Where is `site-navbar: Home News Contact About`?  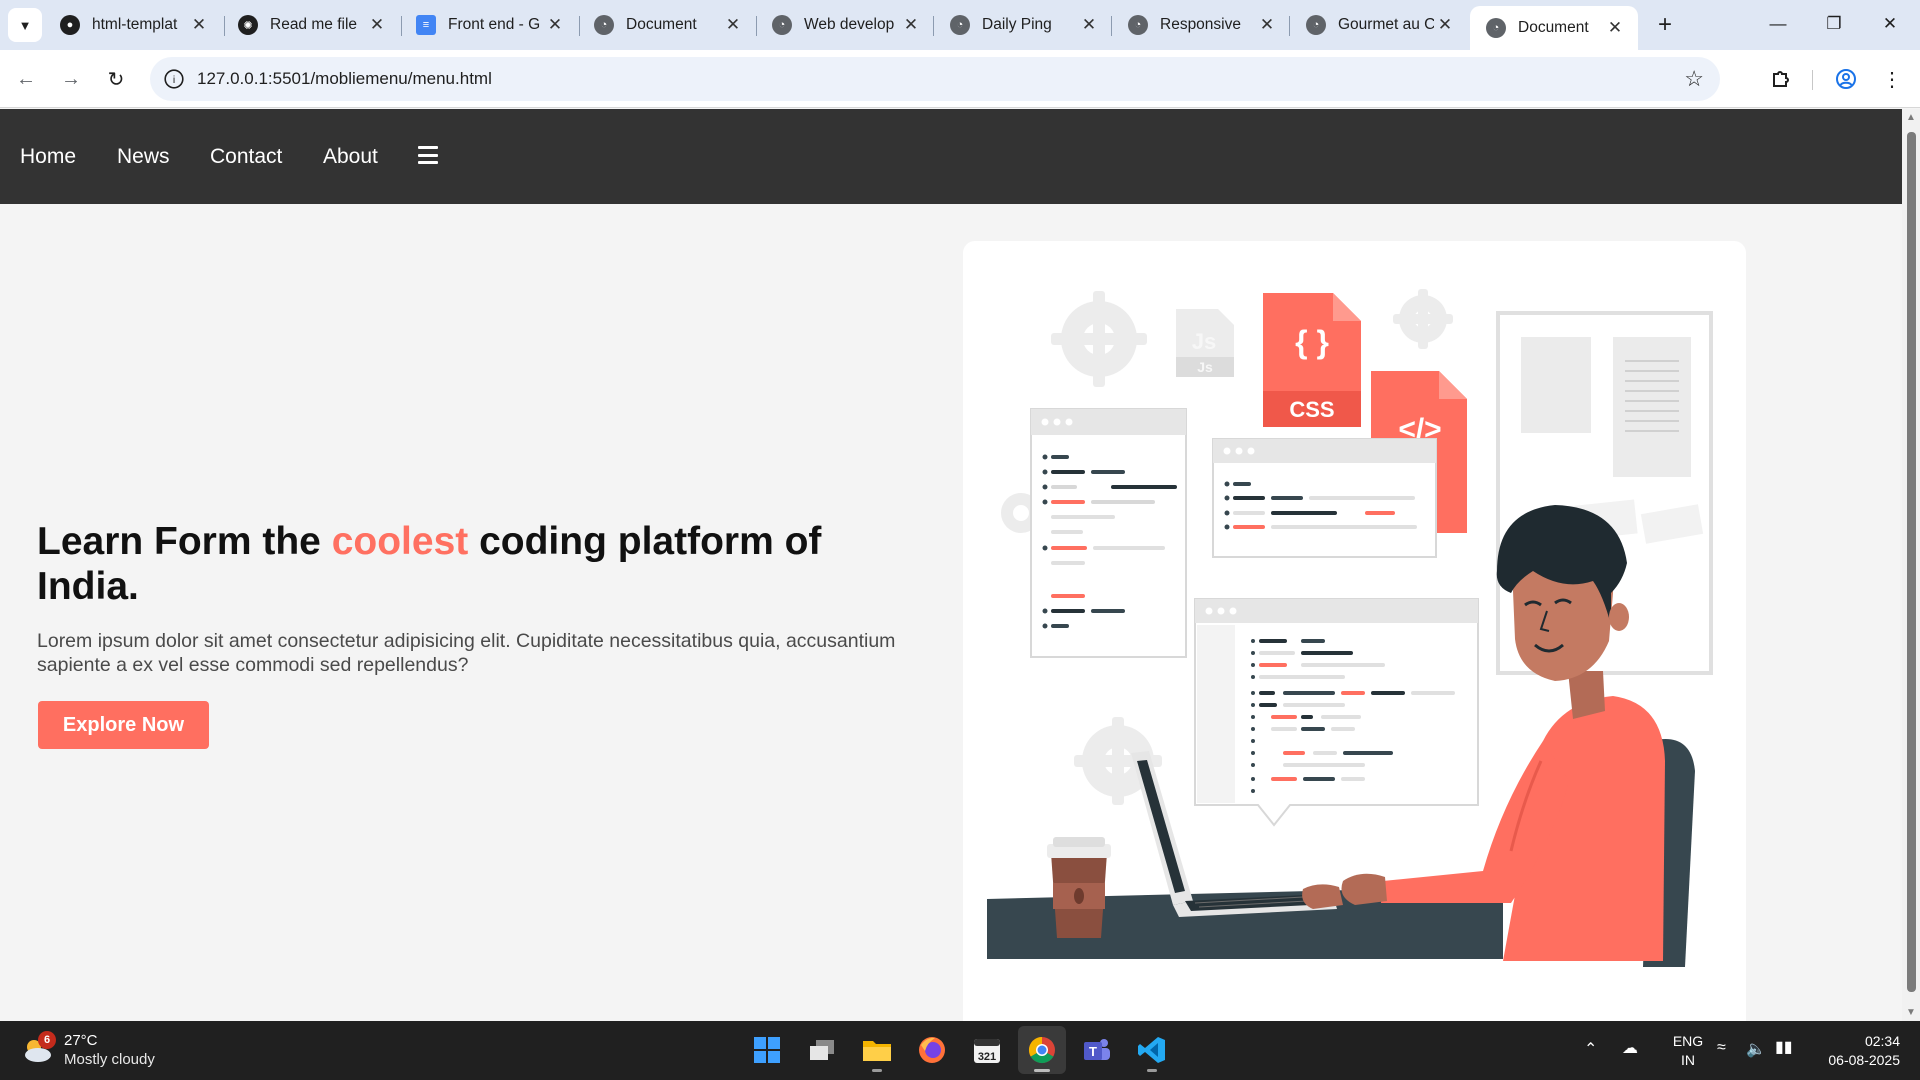 site-navbar: Home News Contact About is located at coordinates (951, 156).